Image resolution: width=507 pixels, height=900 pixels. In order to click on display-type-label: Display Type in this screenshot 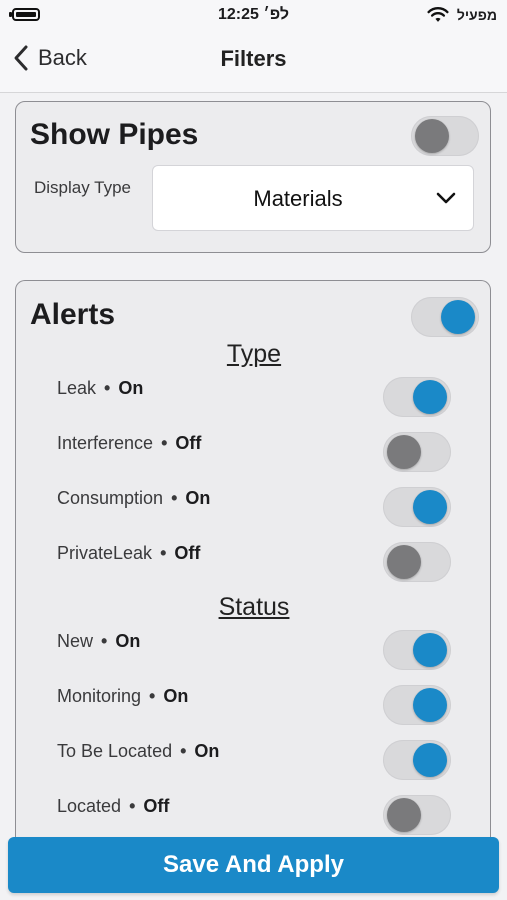, I will do `click(83, 187)`.